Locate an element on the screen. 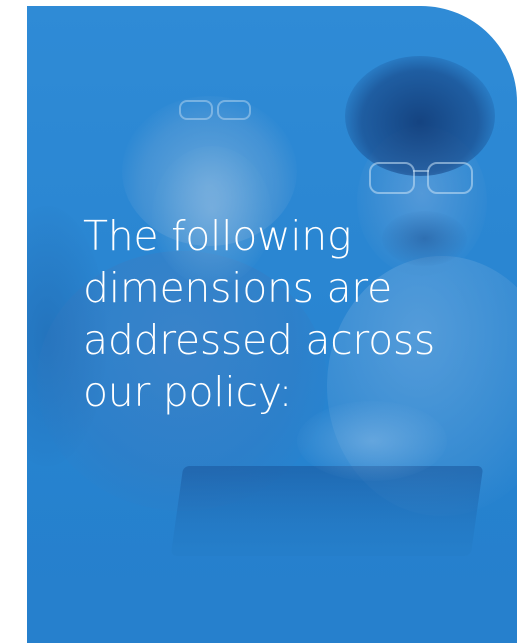 The height and width of the screenshot is (643, 517). eyeglasses-icon is located at coordinates (425, 176).